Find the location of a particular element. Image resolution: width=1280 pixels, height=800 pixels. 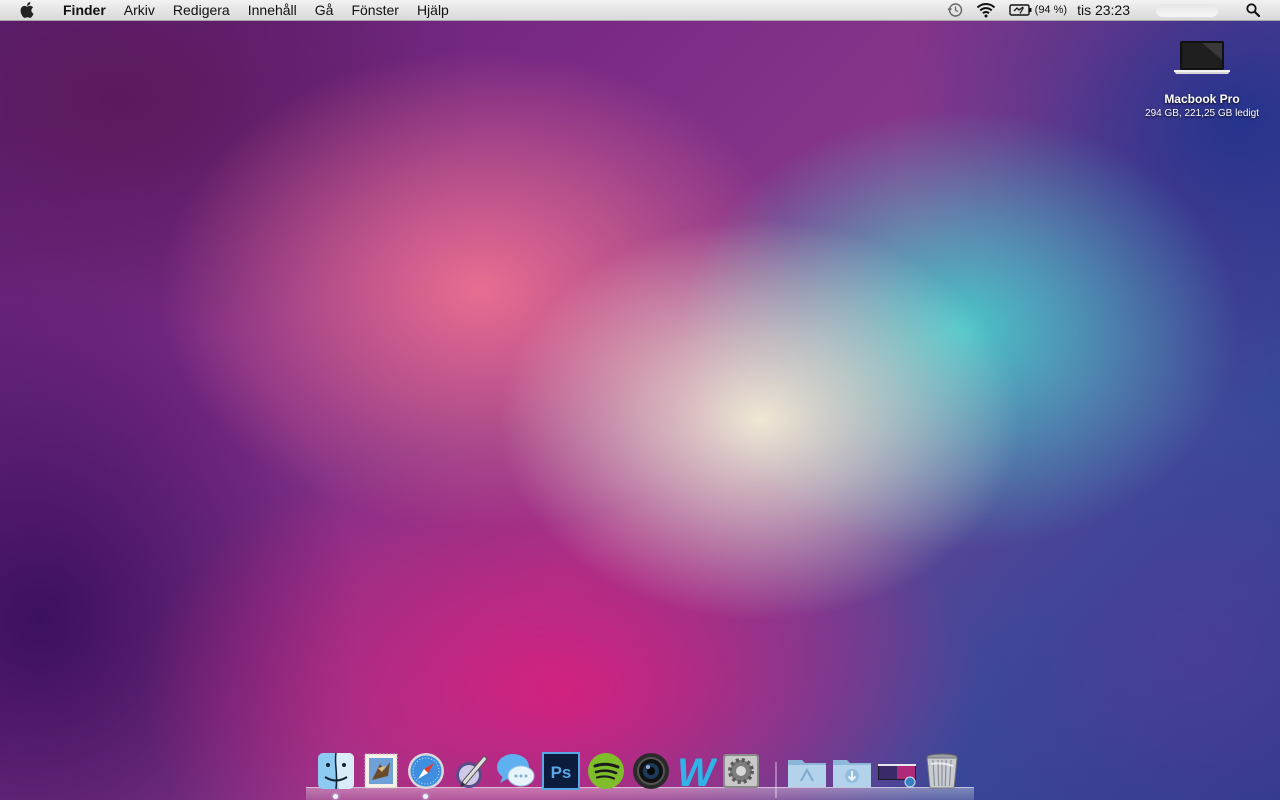

mail-icon is located at coordinates (381, 771).